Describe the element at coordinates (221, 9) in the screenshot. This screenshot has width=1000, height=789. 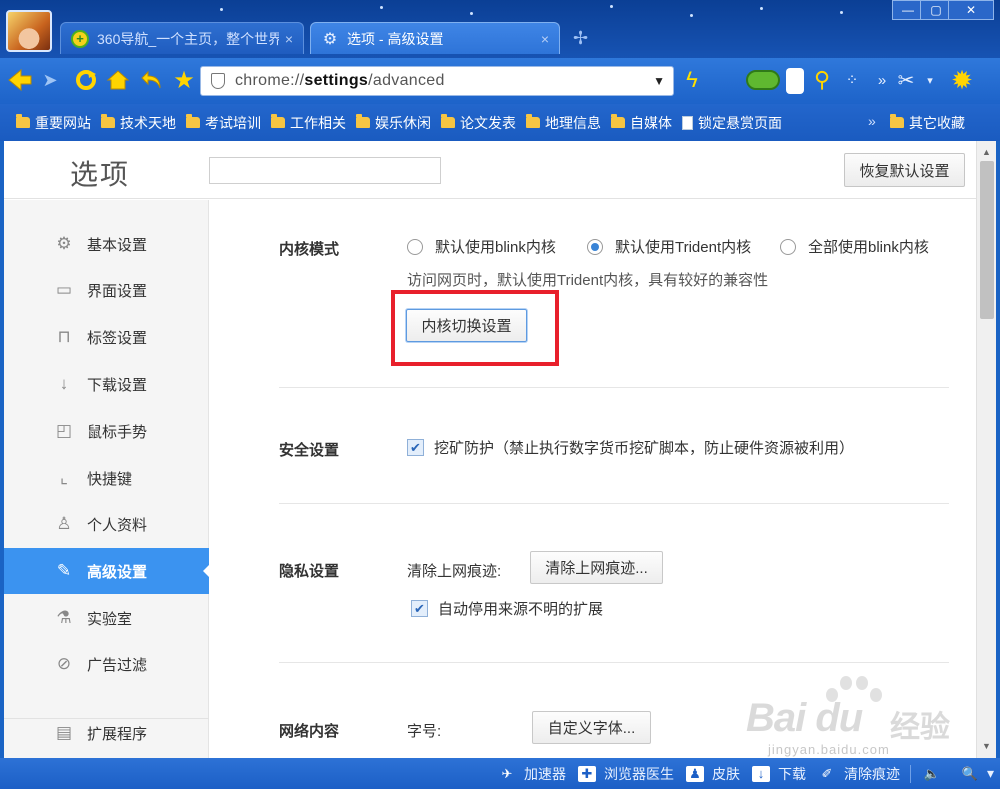
I see `sky-star` at that location.